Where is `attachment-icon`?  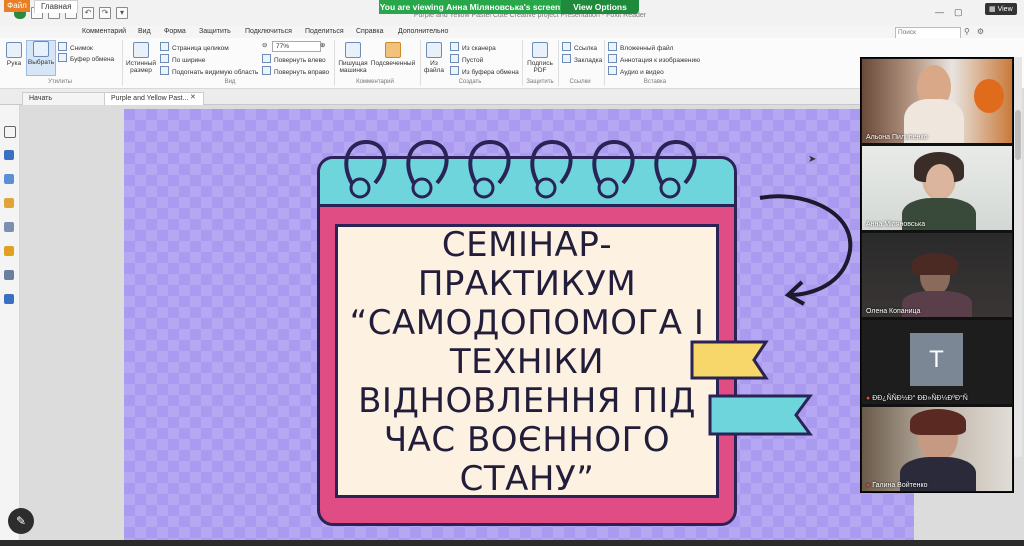
attachment-icon is located at coordinates (9, 227).